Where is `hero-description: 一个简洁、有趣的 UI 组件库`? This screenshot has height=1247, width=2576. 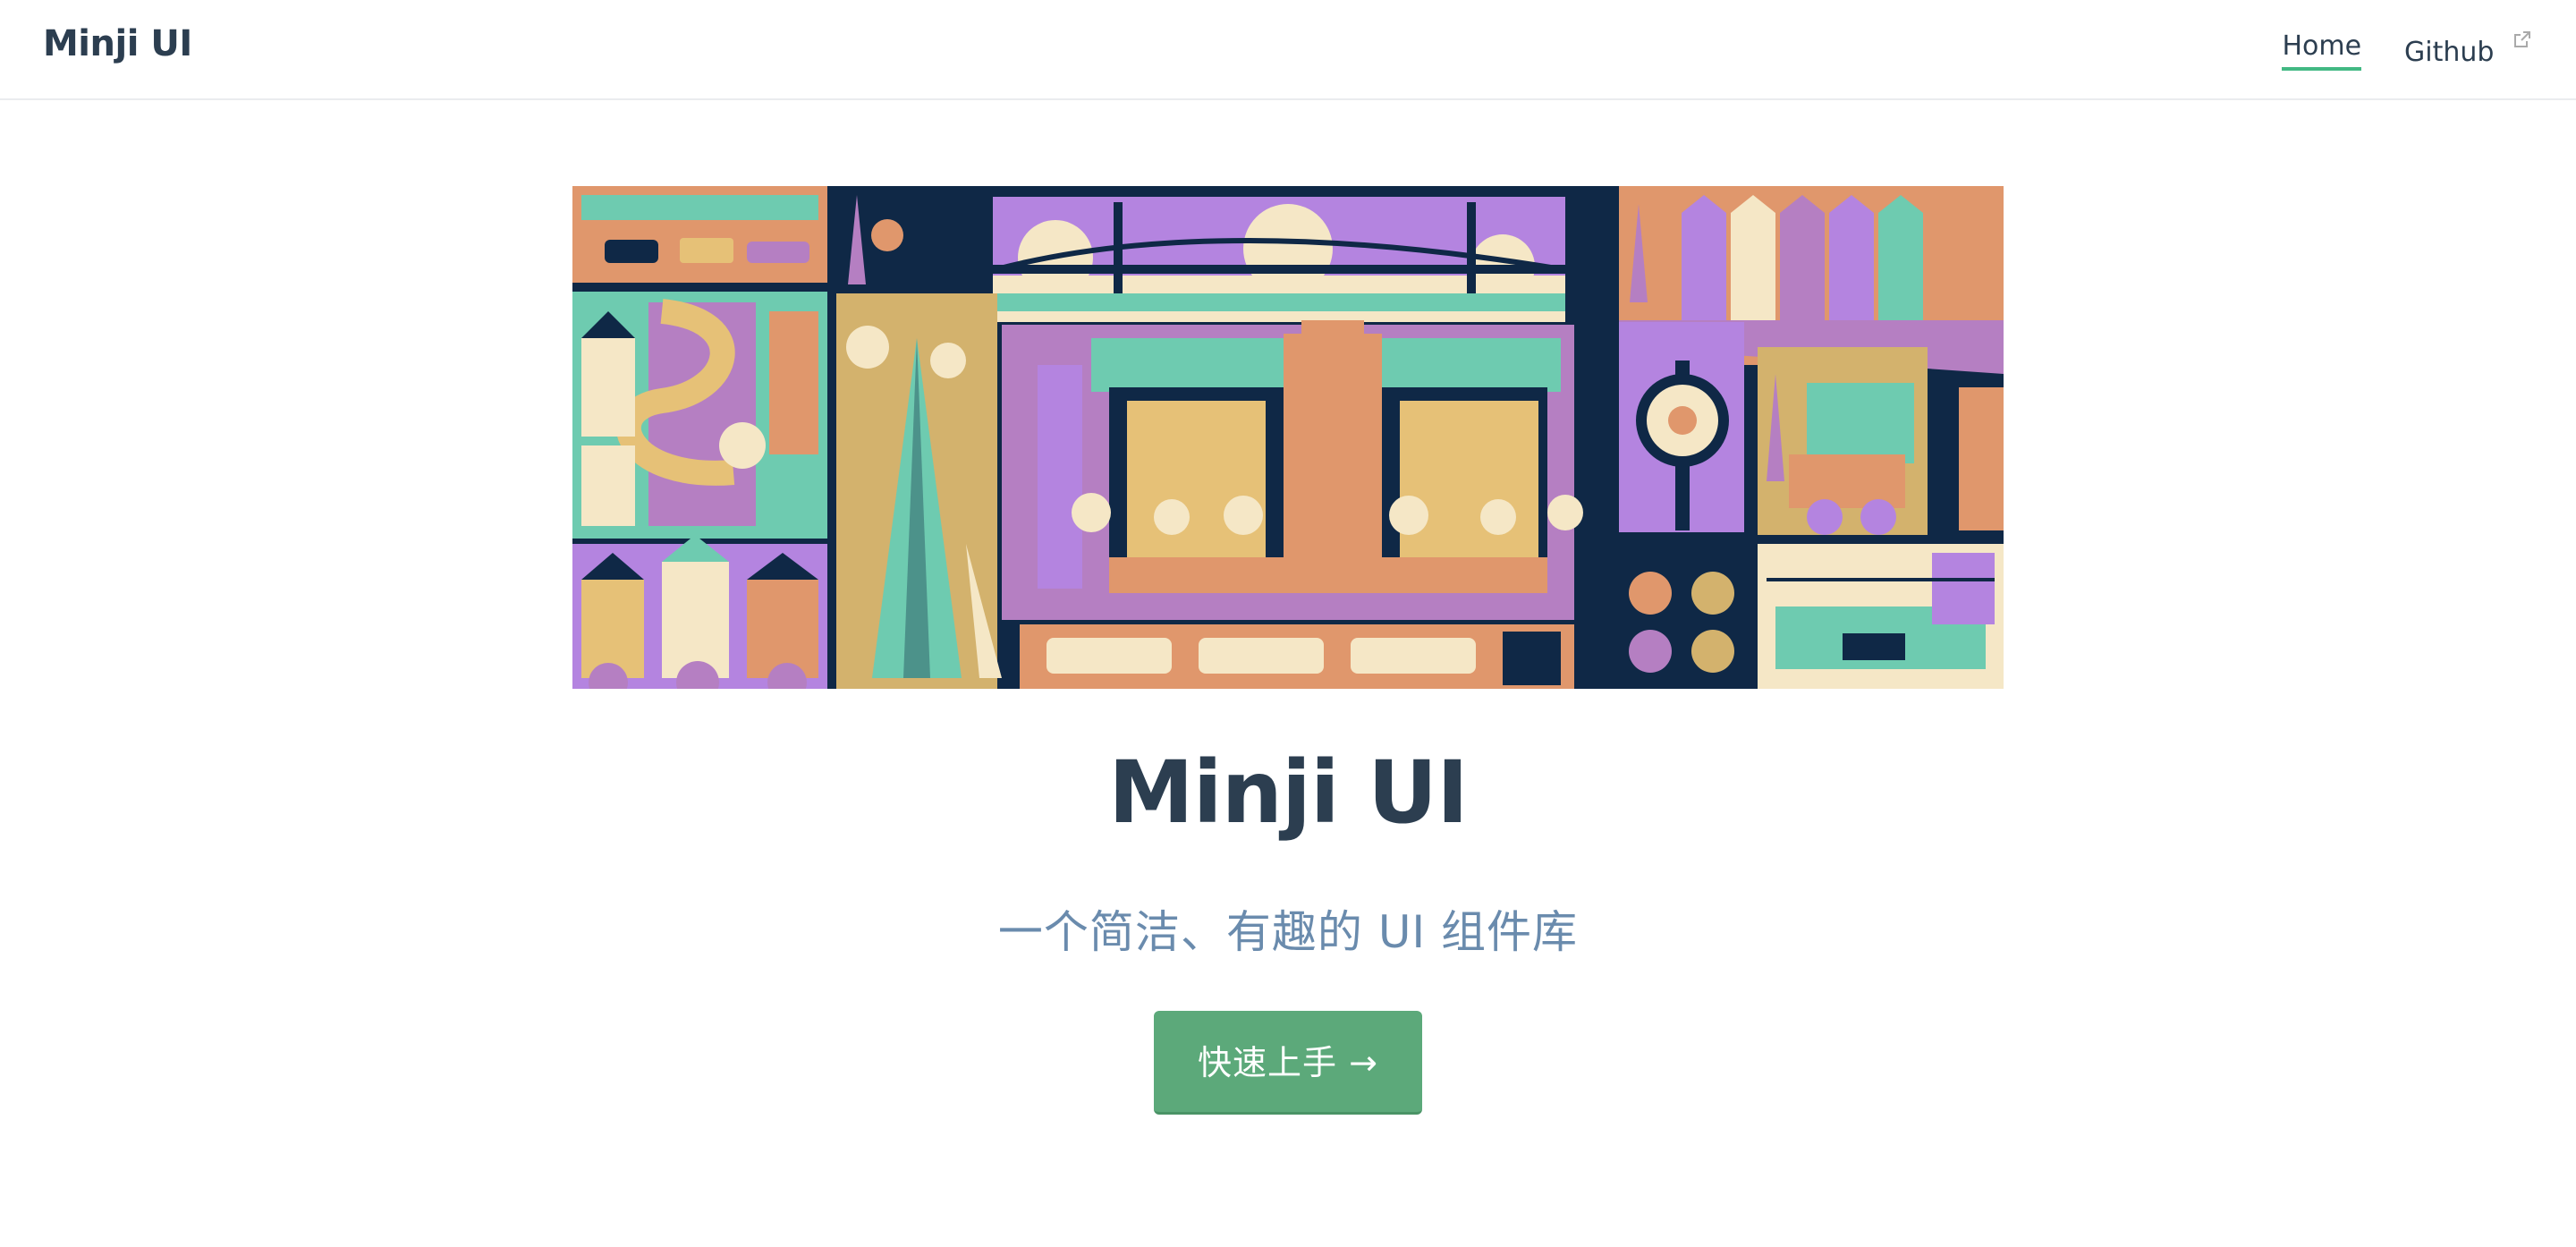
hero-description: 一个简洁、有趣的 UI 组件库 is located at coordinates (1288, 932).